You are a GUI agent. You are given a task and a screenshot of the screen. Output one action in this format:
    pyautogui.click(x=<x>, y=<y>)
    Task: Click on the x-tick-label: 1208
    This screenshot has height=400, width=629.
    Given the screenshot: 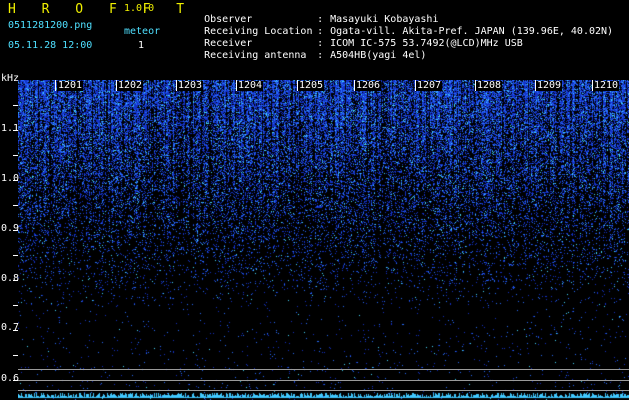 What is the action you would take?
    pyautogui.click(x=489, y=85)
    